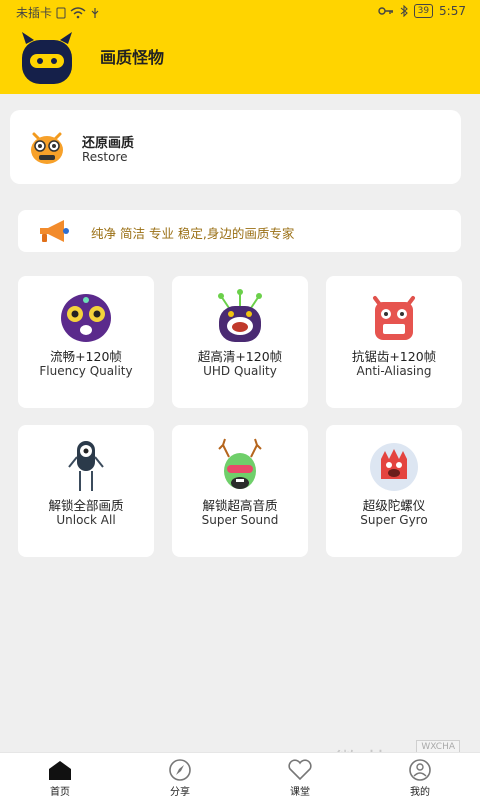 The image size is (480, 800). What do you see at coordinates (132, 57) in the screenshot?
I see `app-title: 画质怪物` at bounding box center [132, 57].